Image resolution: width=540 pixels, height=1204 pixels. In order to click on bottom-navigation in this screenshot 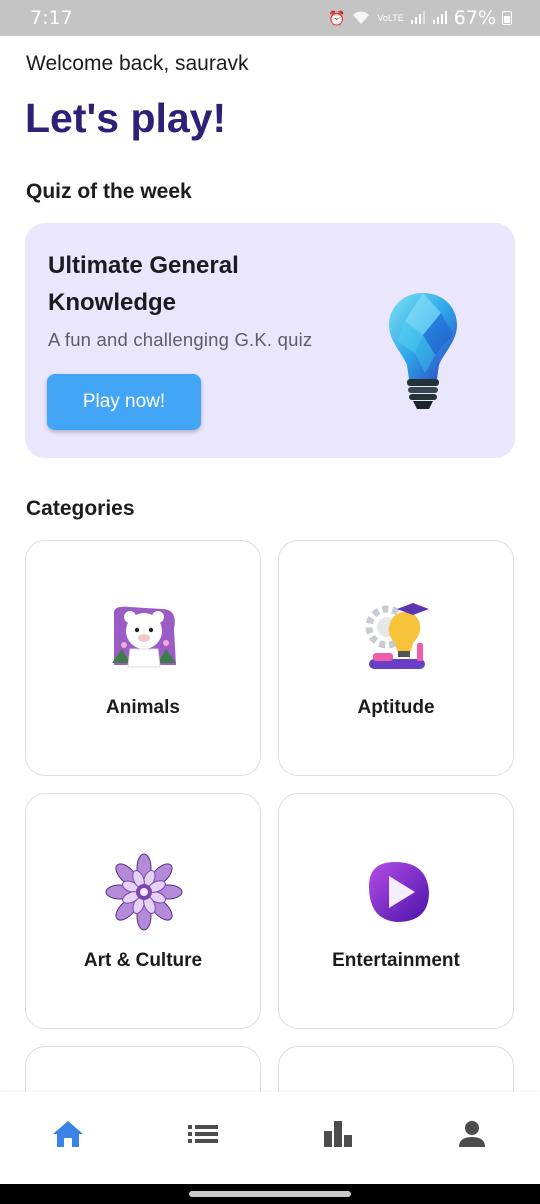, I will do `click(270, 1138)`.